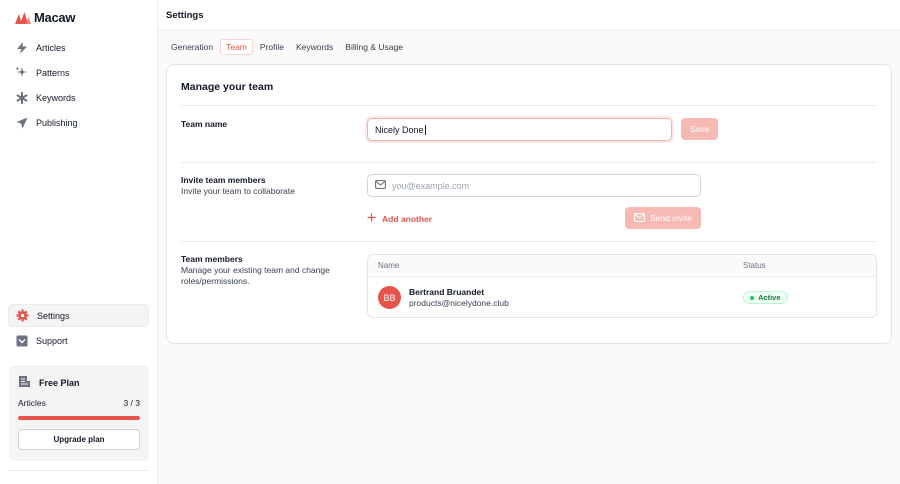 The width and height of the screenshot is (900, 484). Describe the element at coordinates (79, 403) in the screenshot. I see `plan-usage-row: Articles 3 / 3` at that location.